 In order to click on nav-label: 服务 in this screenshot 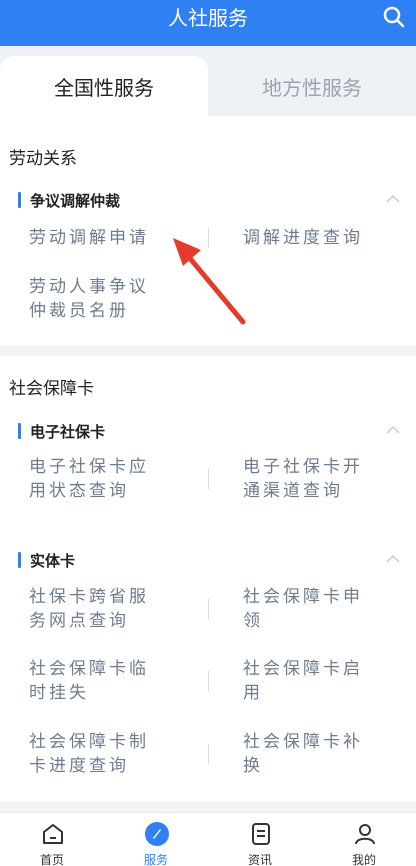, I will do `click(155, 859)`.